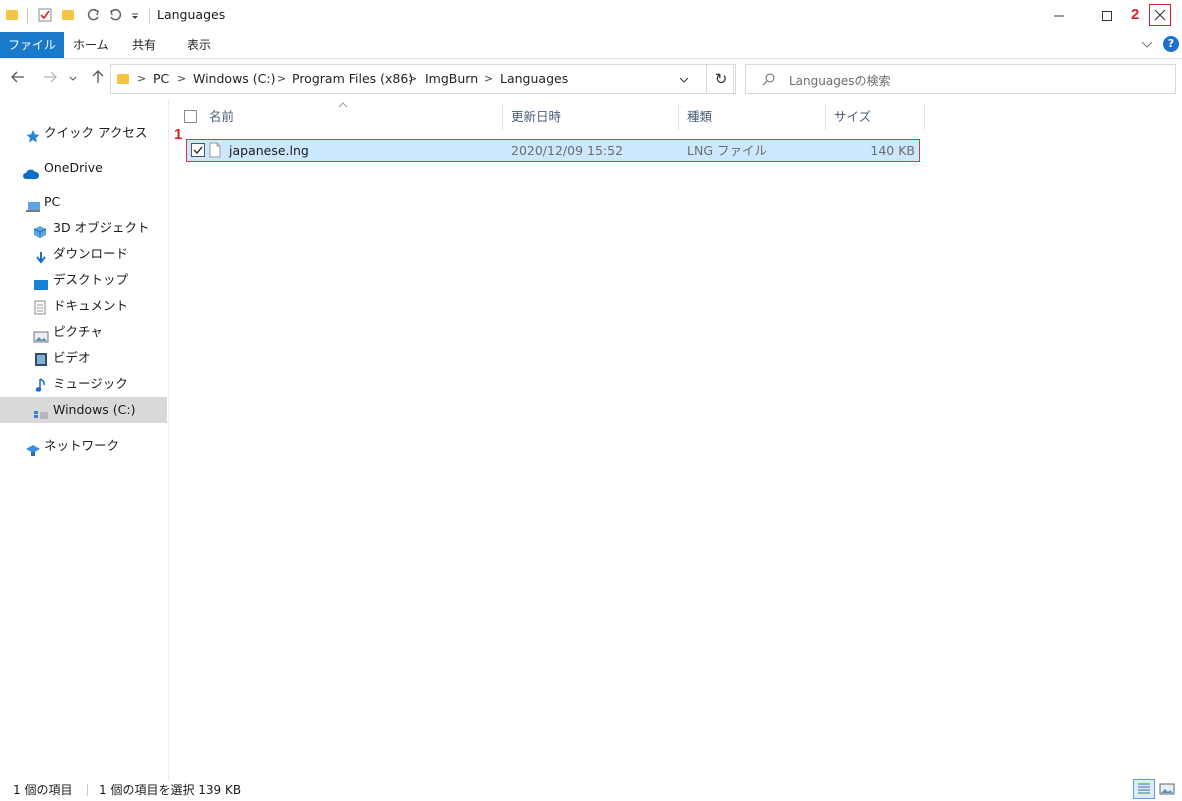 Image resolution: width=1182 pixels, height=801 pixels. I want to click on nav-onedrive: OneDrive, so click(83, 168).